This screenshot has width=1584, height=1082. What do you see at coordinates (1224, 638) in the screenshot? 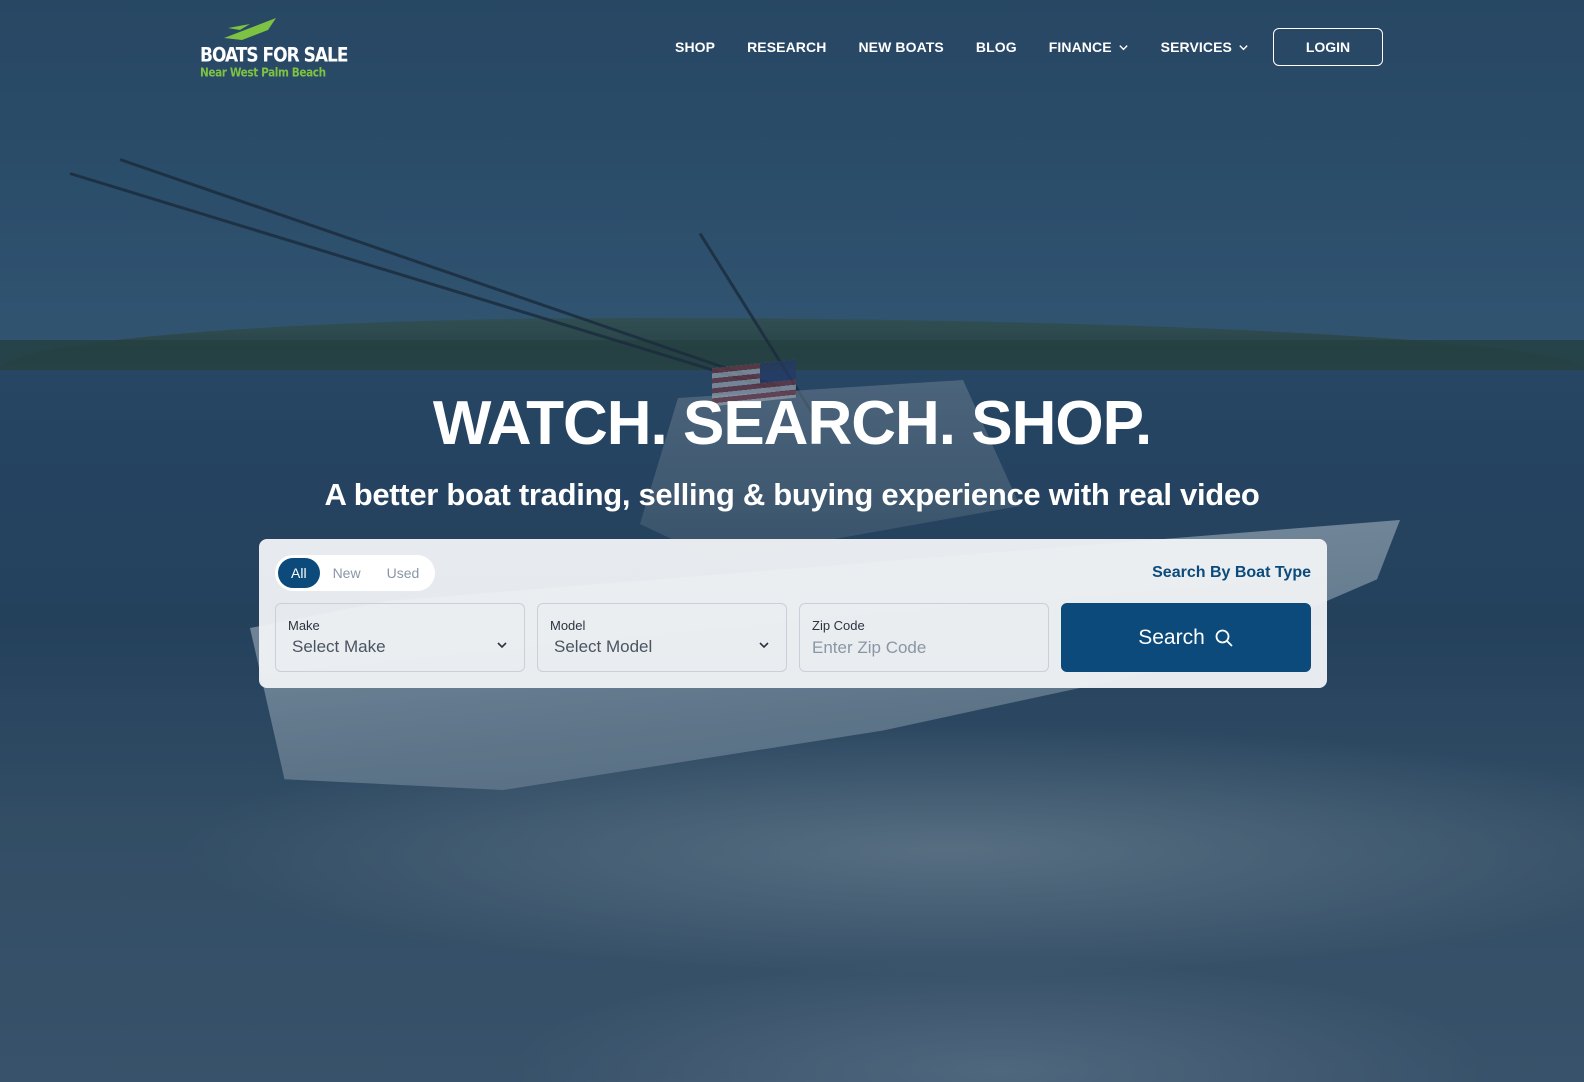
I see `search-icon` at bounding box center [1224, 638].